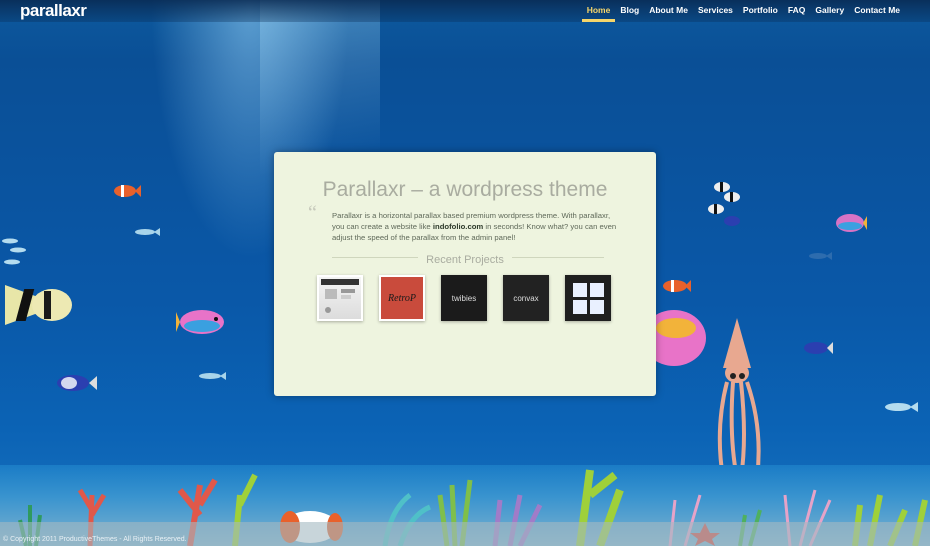  What do you see at coordinates (760, 10) in the screenshot?
I see `nav-portfolio: Portfolio` at bounding box center [760, 10].